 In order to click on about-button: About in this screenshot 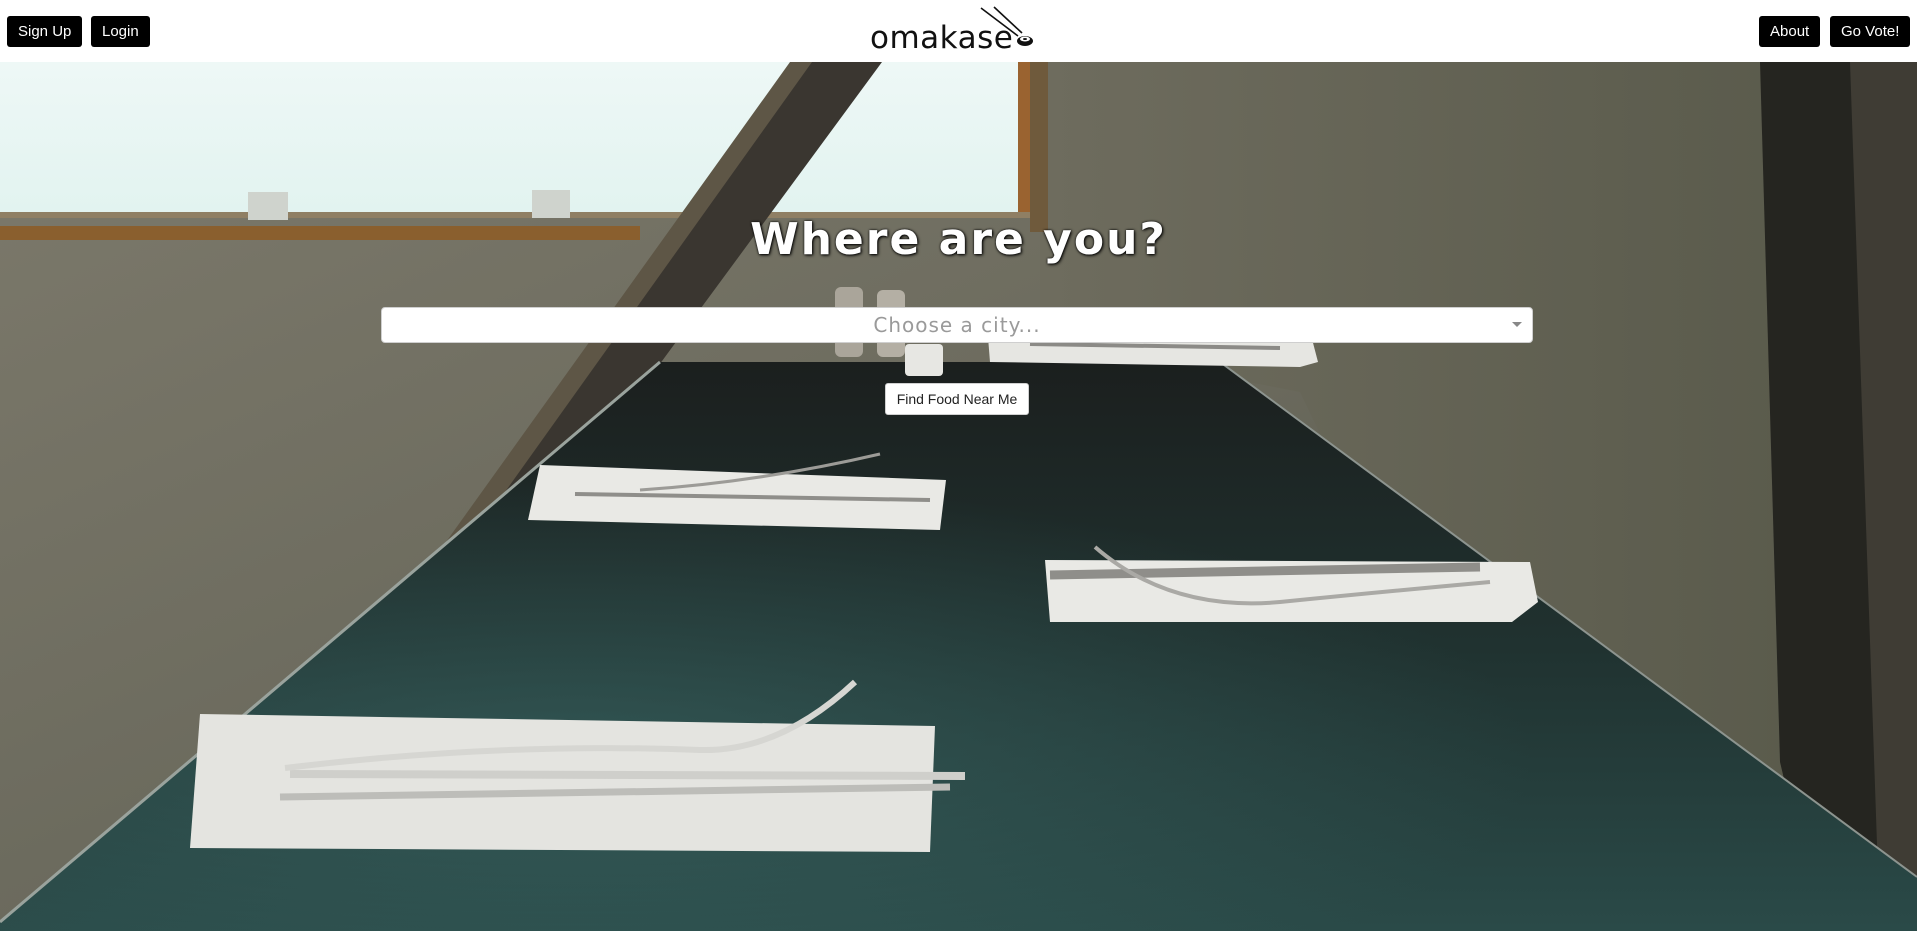, I will do `click(1790, 31)`.